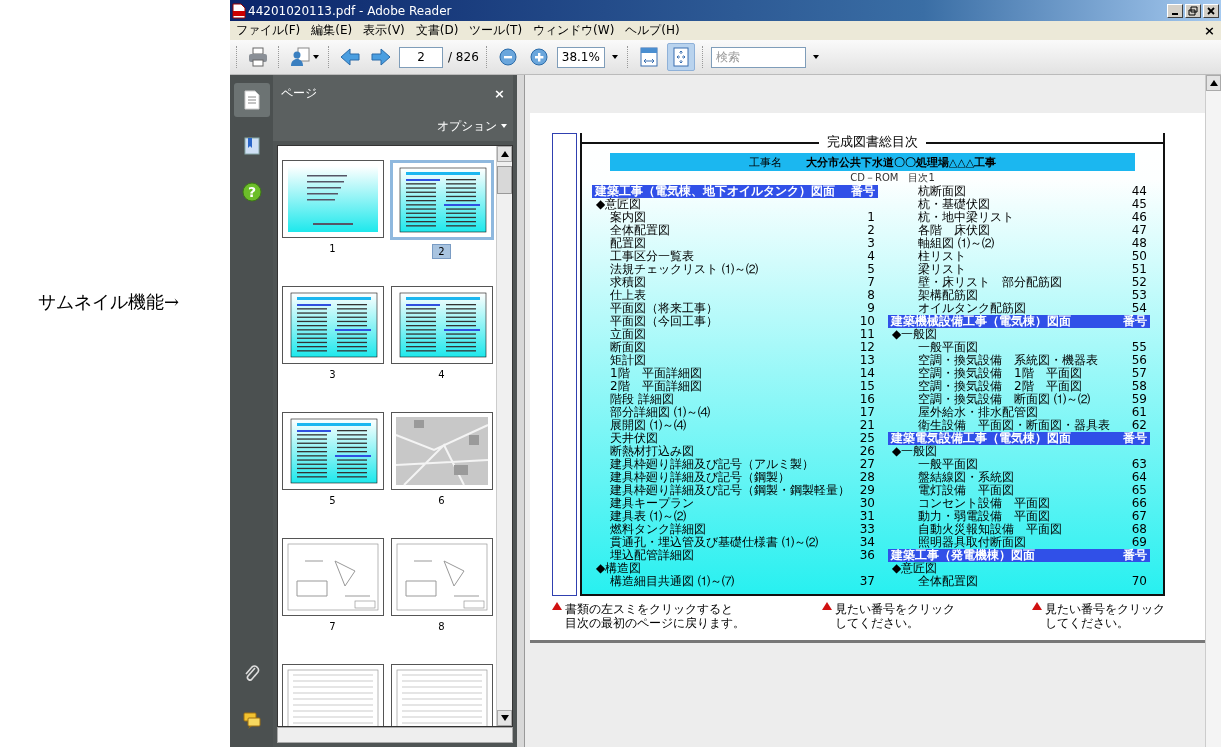 The image size is (1221, 747). I want to click on toc-entry: 矩計図, so click(628, 360).